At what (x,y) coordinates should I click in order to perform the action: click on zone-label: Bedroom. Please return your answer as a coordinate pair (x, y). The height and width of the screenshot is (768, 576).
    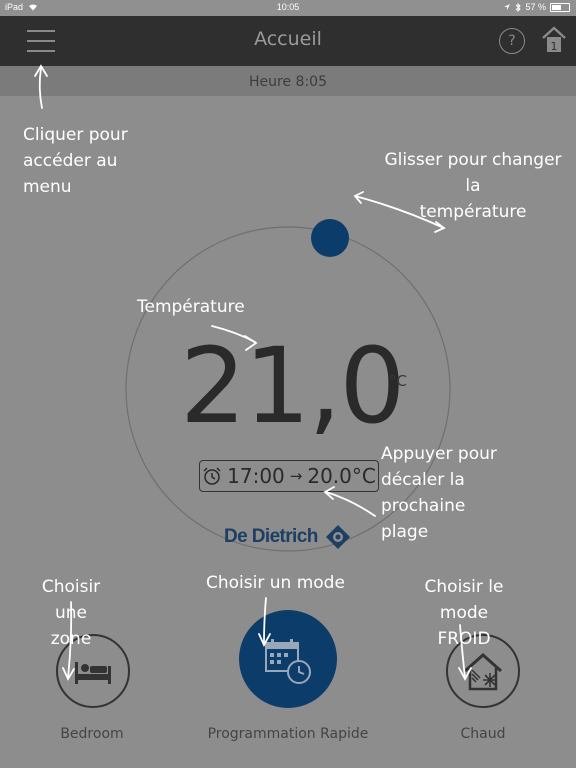
    Looking at the image, I should click on (92, 734).